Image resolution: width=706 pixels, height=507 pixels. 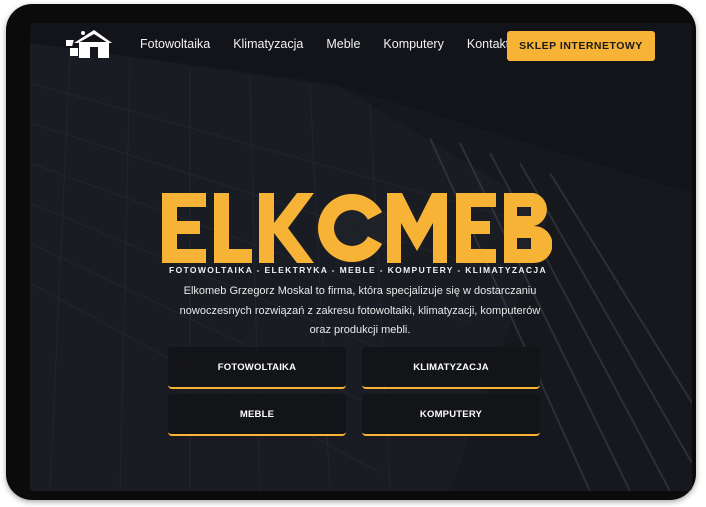 I want to click on tile-komputery: KOMPUTERY, so click(x=451, y=415).